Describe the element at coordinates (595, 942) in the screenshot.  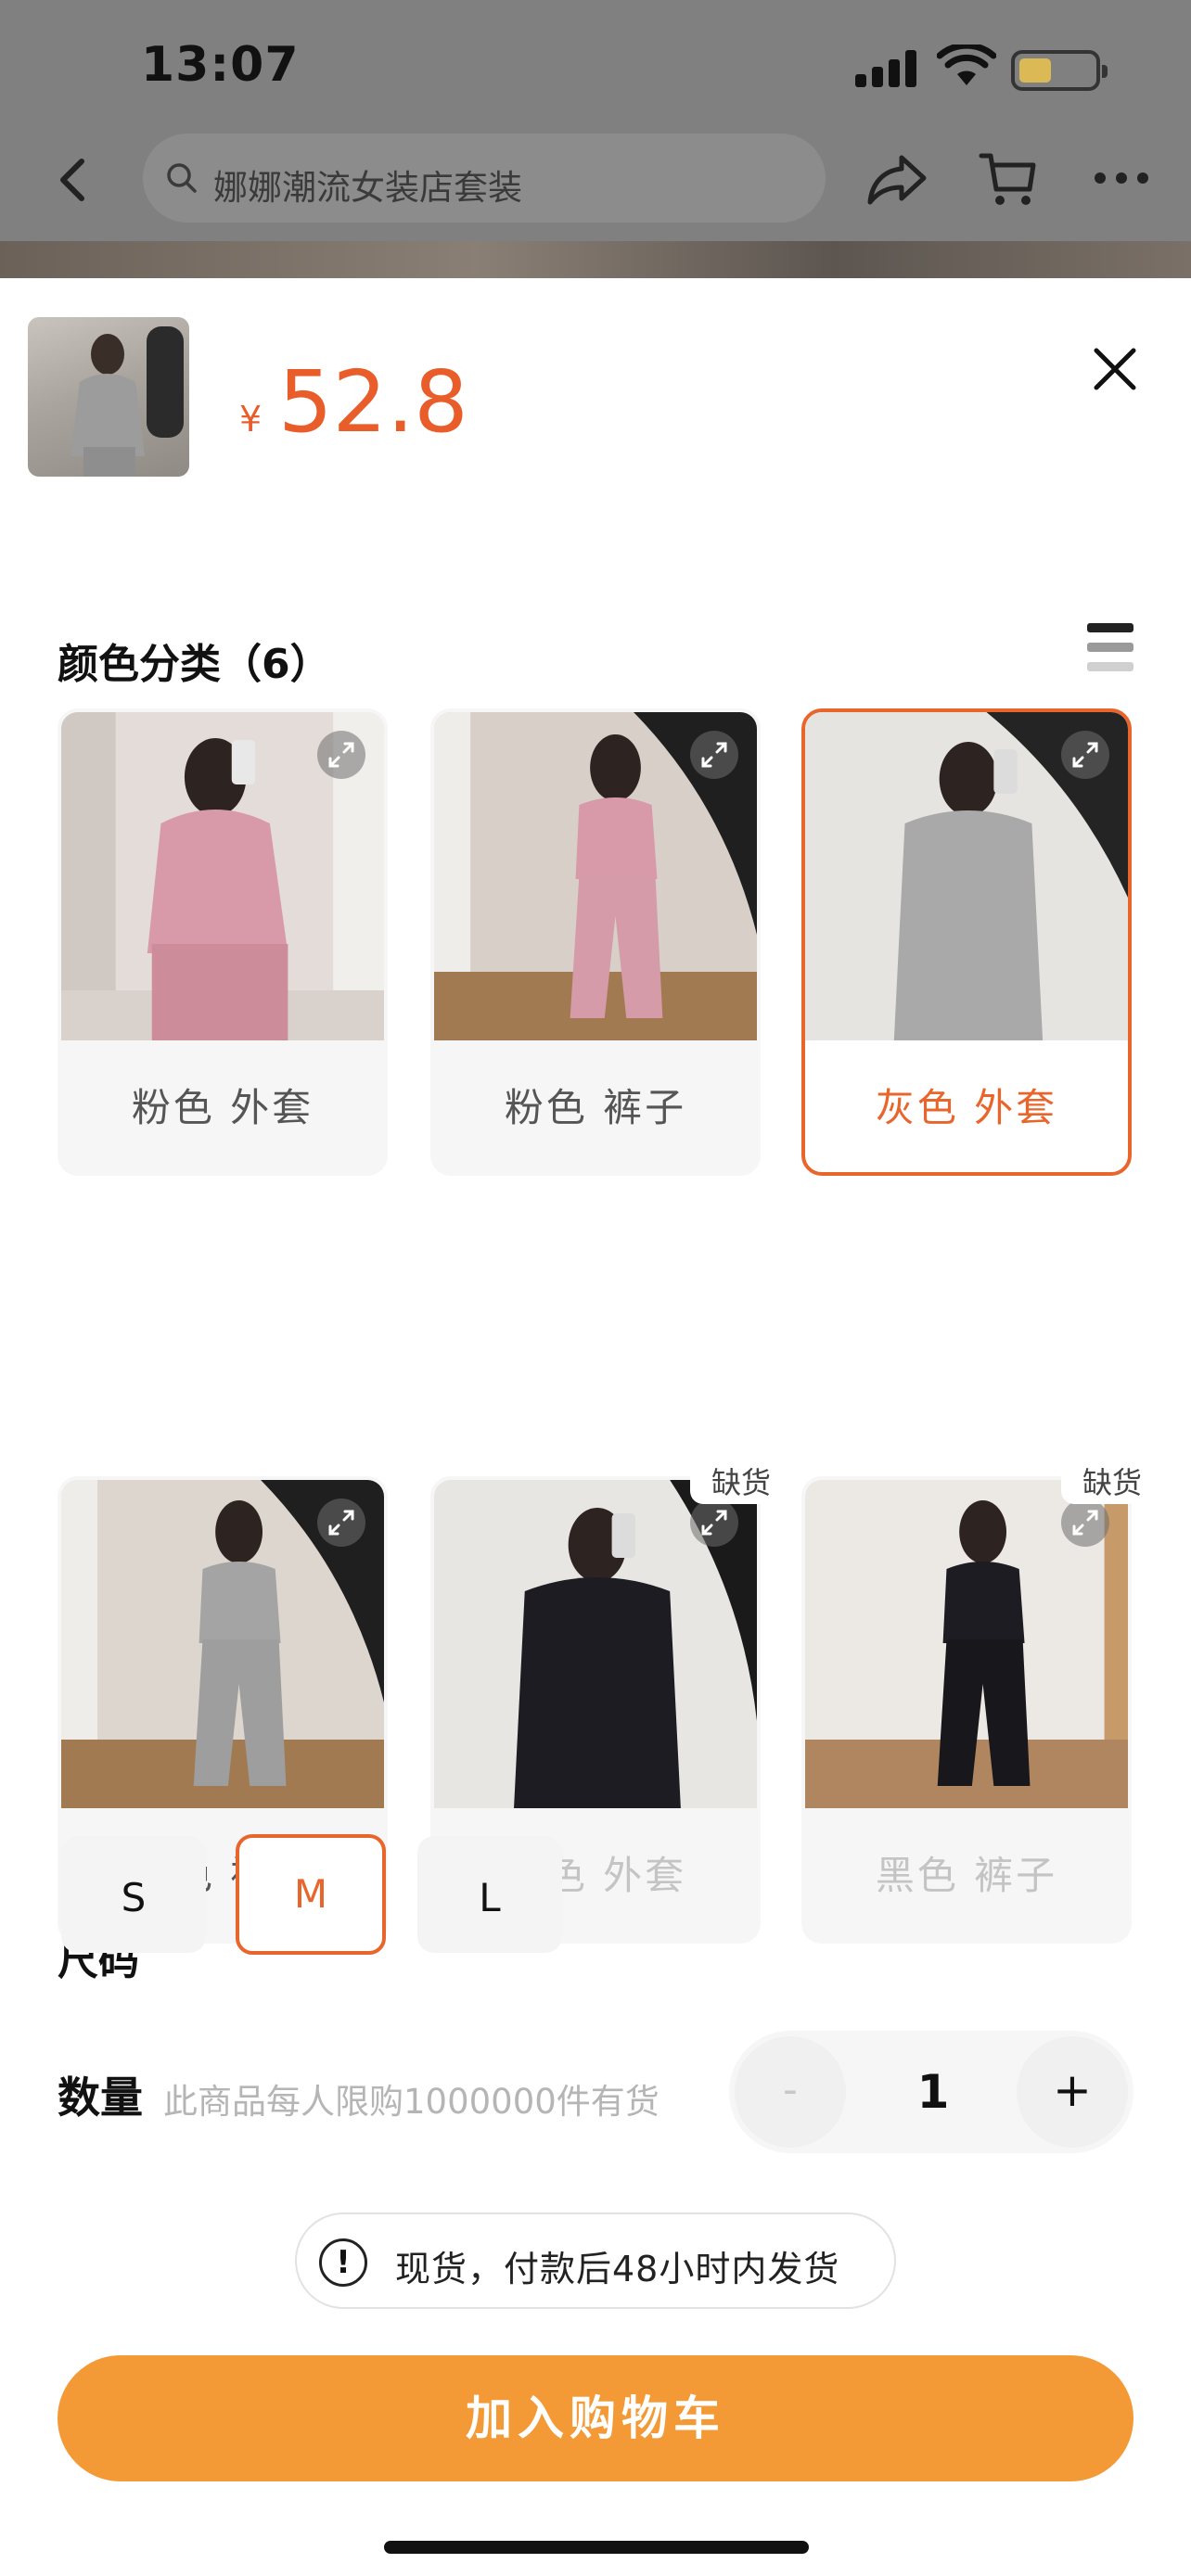
I see `color-option-pink-pants: 粉色 裤子` at that location.